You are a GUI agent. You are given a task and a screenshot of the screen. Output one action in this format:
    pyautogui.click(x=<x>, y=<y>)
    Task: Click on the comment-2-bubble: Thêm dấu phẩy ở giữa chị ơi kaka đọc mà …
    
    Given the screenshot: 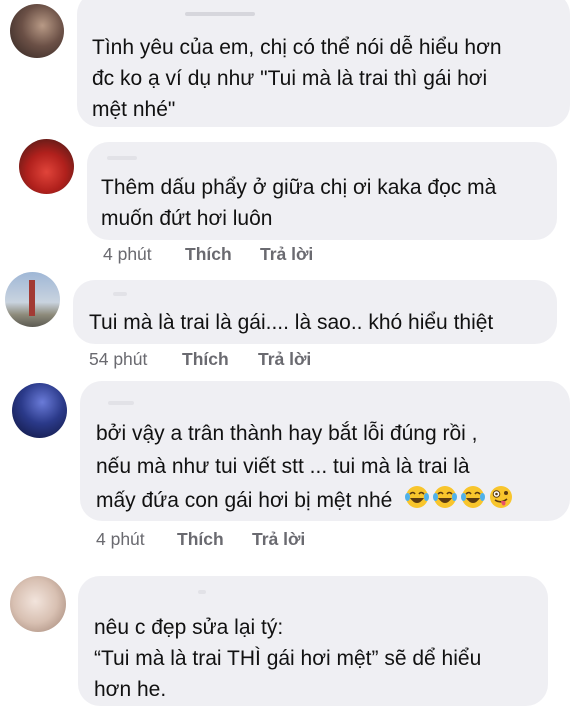 What is the action you would take?
    pyautogui.click(x=322, y=191)
    